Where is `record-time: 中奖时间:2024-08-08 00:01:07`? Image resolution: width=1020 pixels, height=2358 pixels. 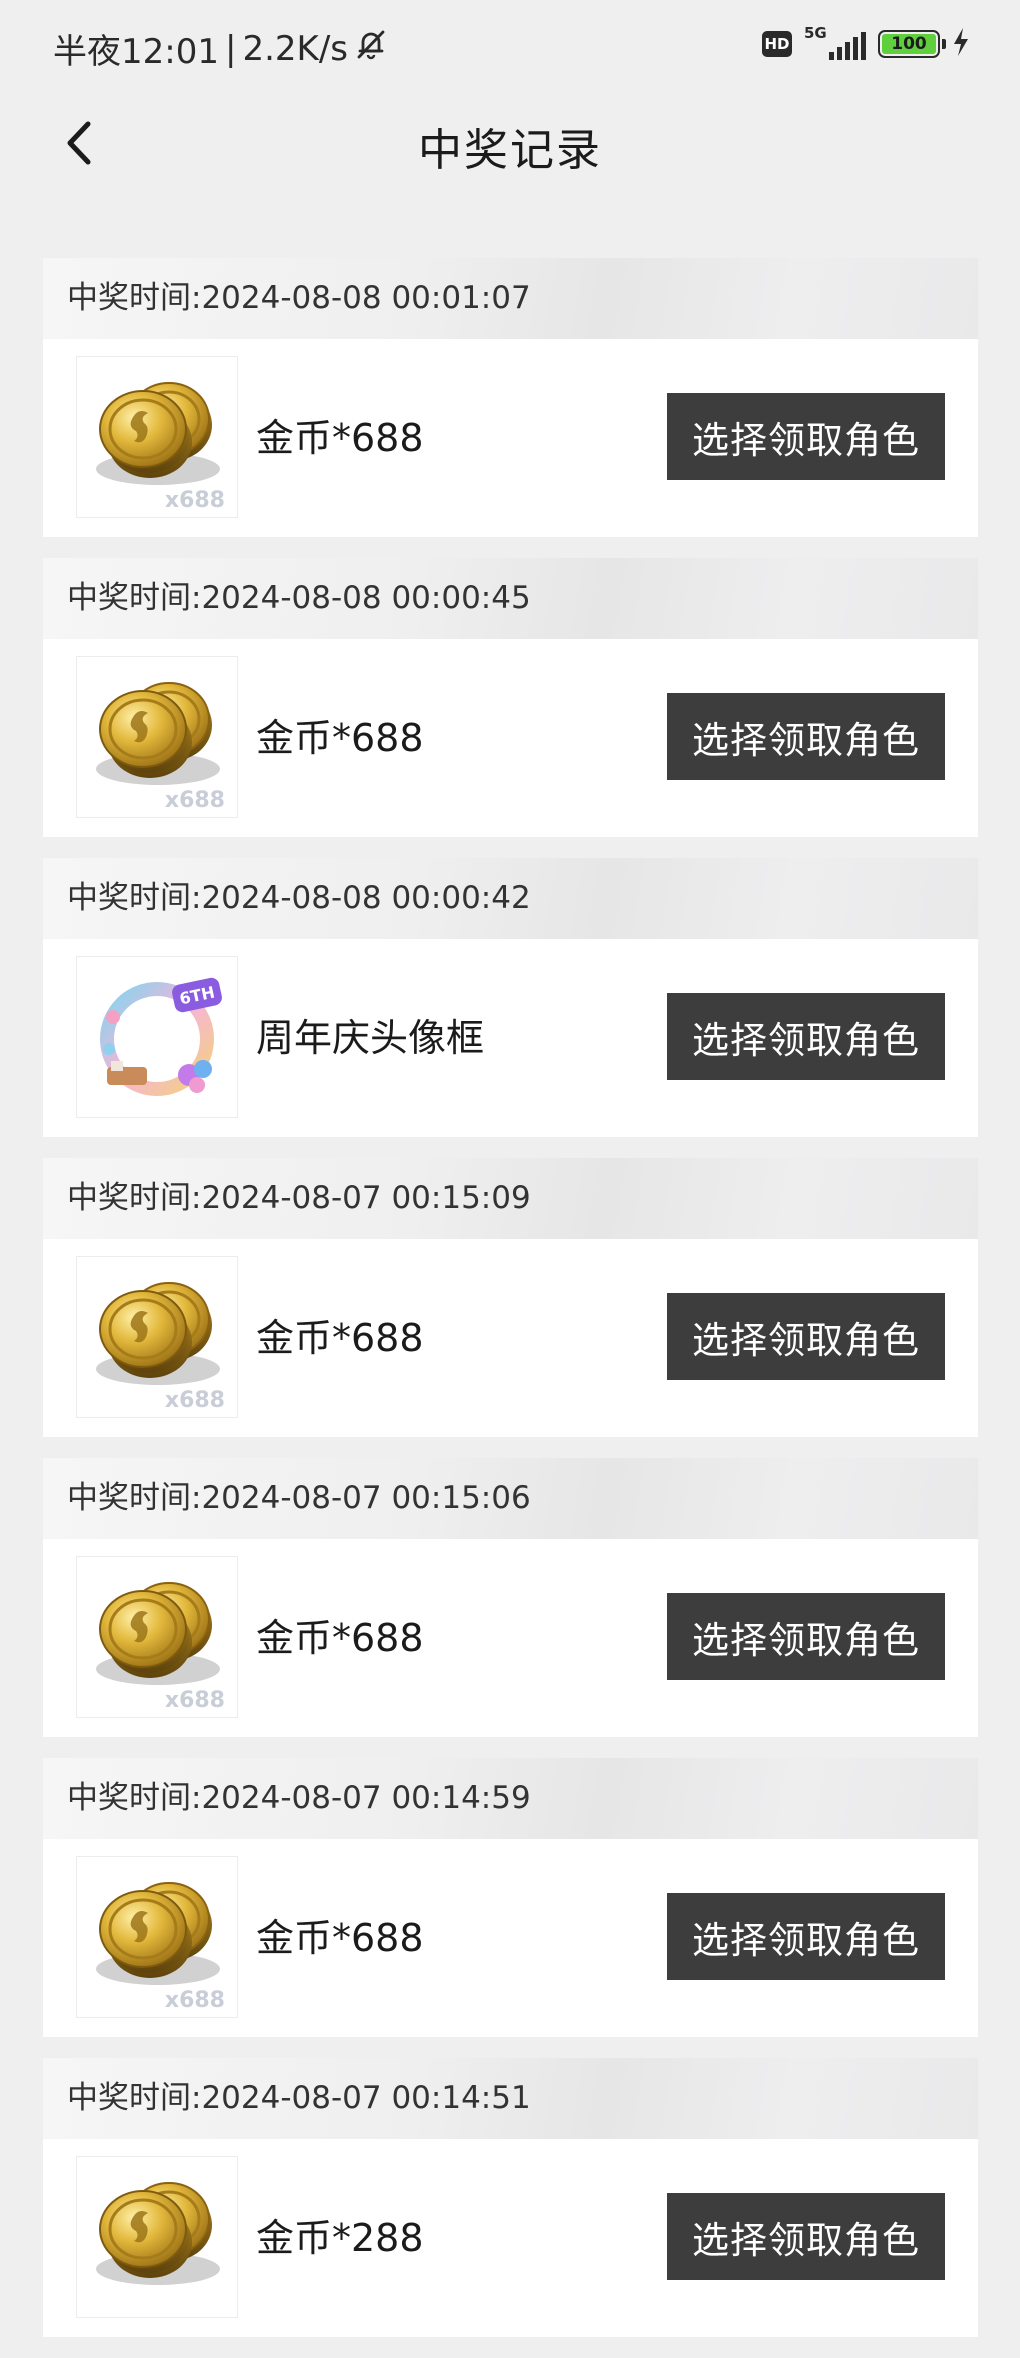
record-time: 中奖时间:2024-08-08 00:01:07 is located at coordinates (510, 298).